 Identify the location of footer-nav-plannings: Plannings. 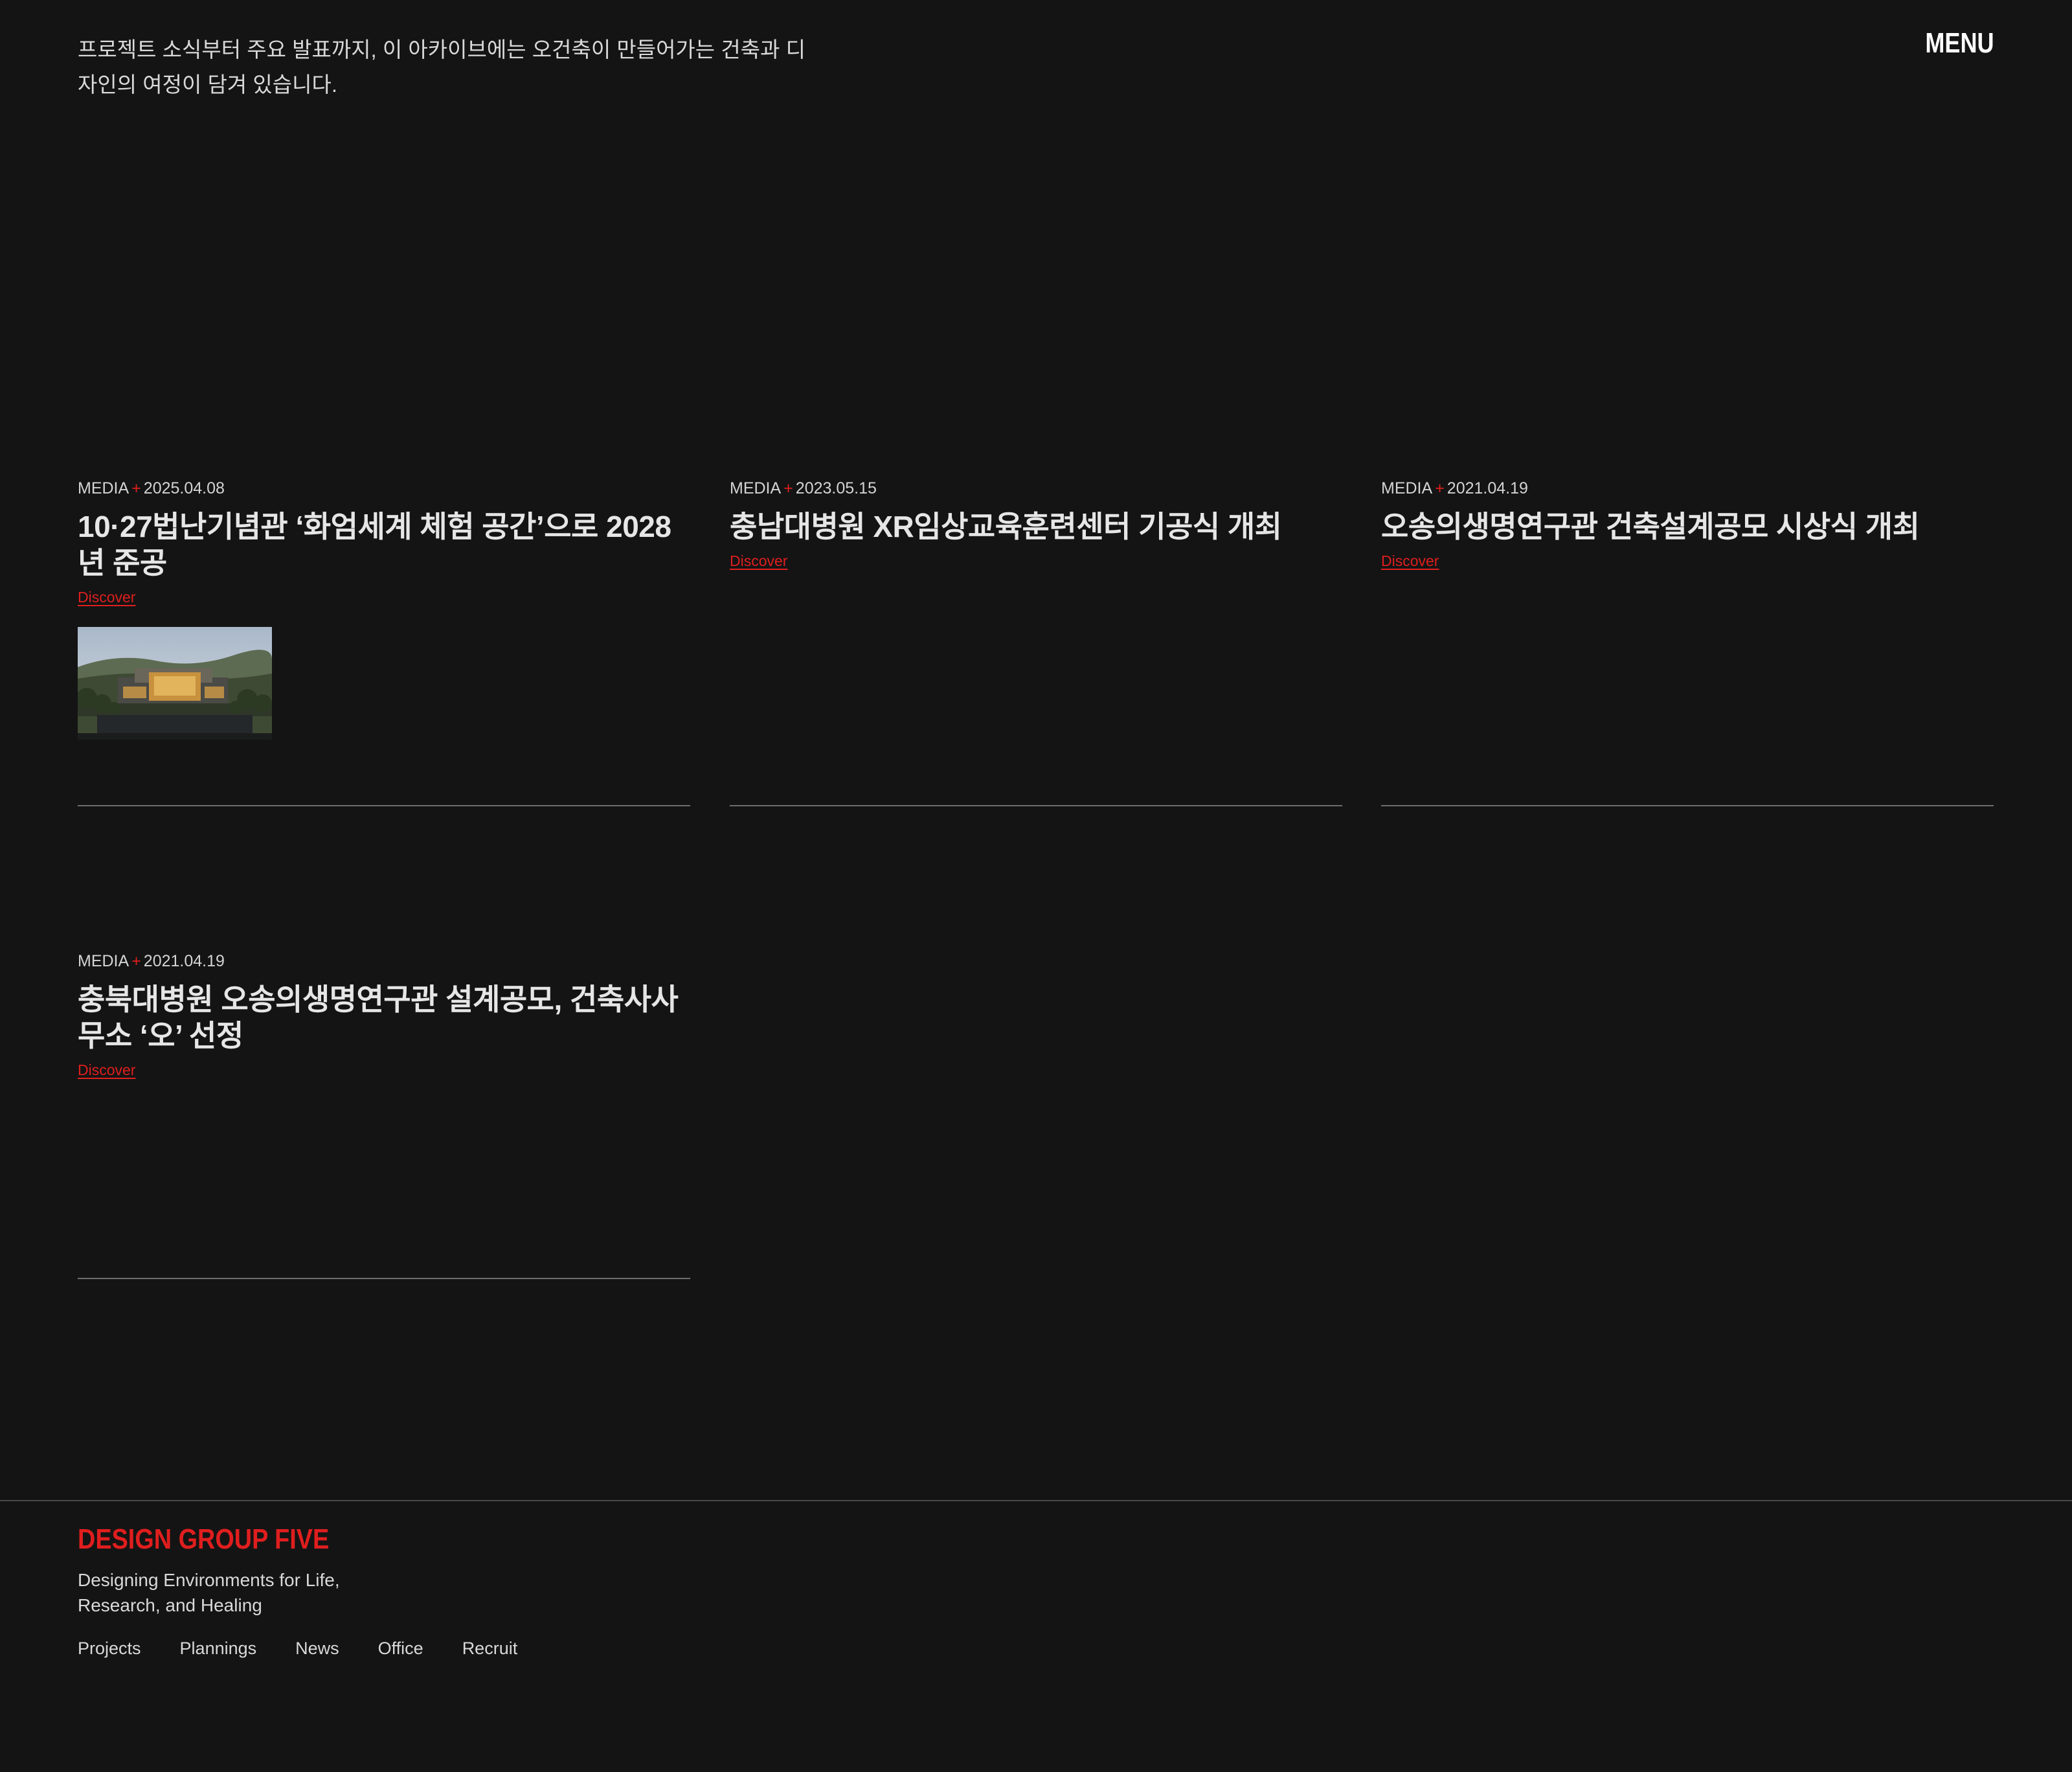
(218, 1649).